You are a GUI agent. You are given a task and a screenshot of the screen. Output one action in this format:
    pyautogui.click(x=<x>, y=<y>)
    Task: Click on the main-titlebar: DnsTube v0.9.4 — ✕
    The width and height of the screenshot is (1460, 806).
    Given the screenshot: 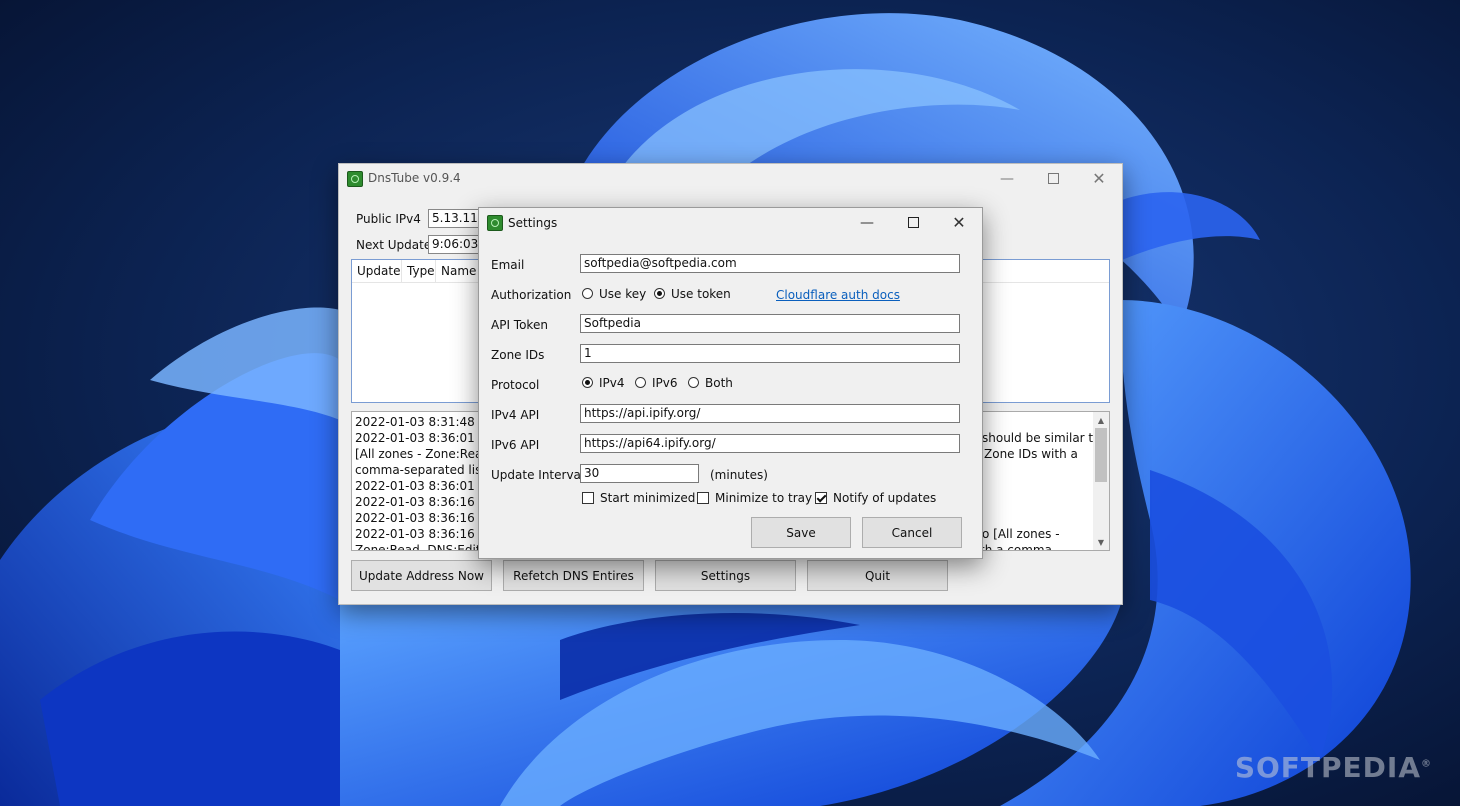 What is the action you would take?
    pyautogui.click(x=730, y=178)
    